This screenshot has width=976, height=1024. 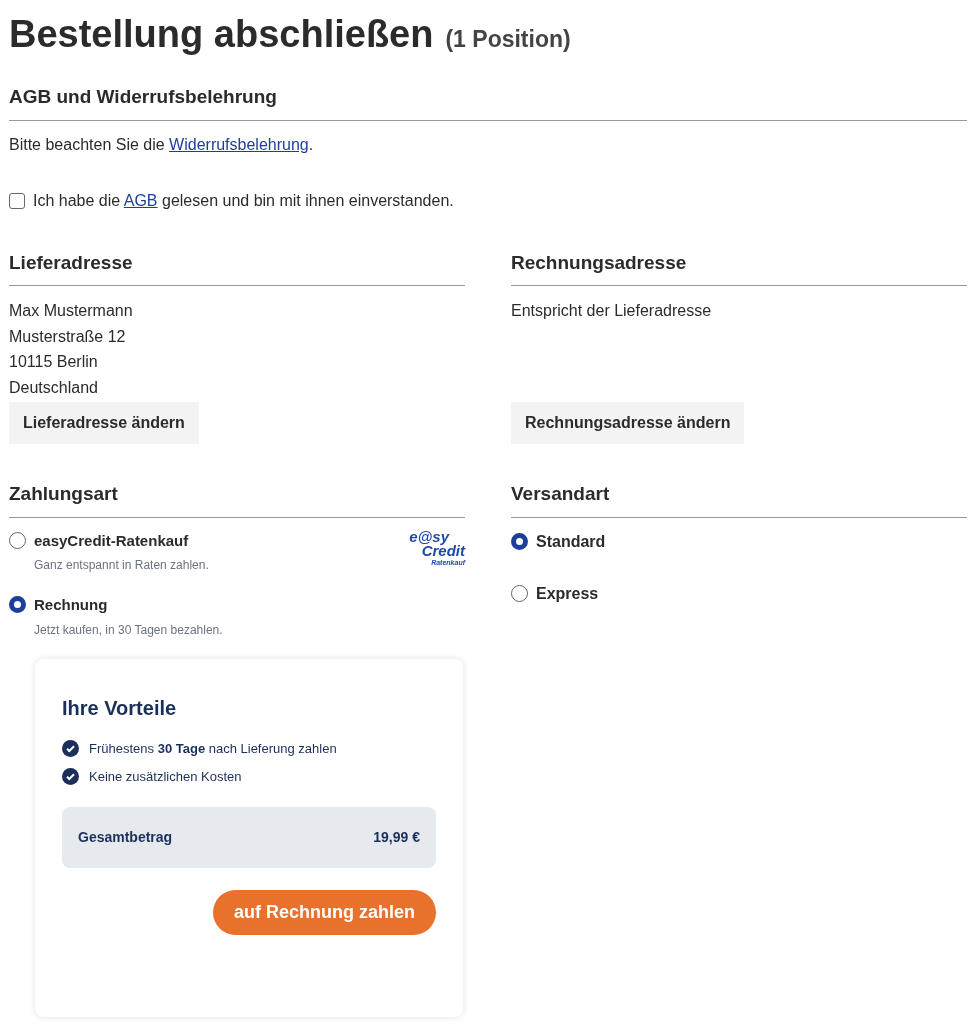 I want to click on section-heading: AGB und Widerrufsbelehrung, so click(x=143, y=97).